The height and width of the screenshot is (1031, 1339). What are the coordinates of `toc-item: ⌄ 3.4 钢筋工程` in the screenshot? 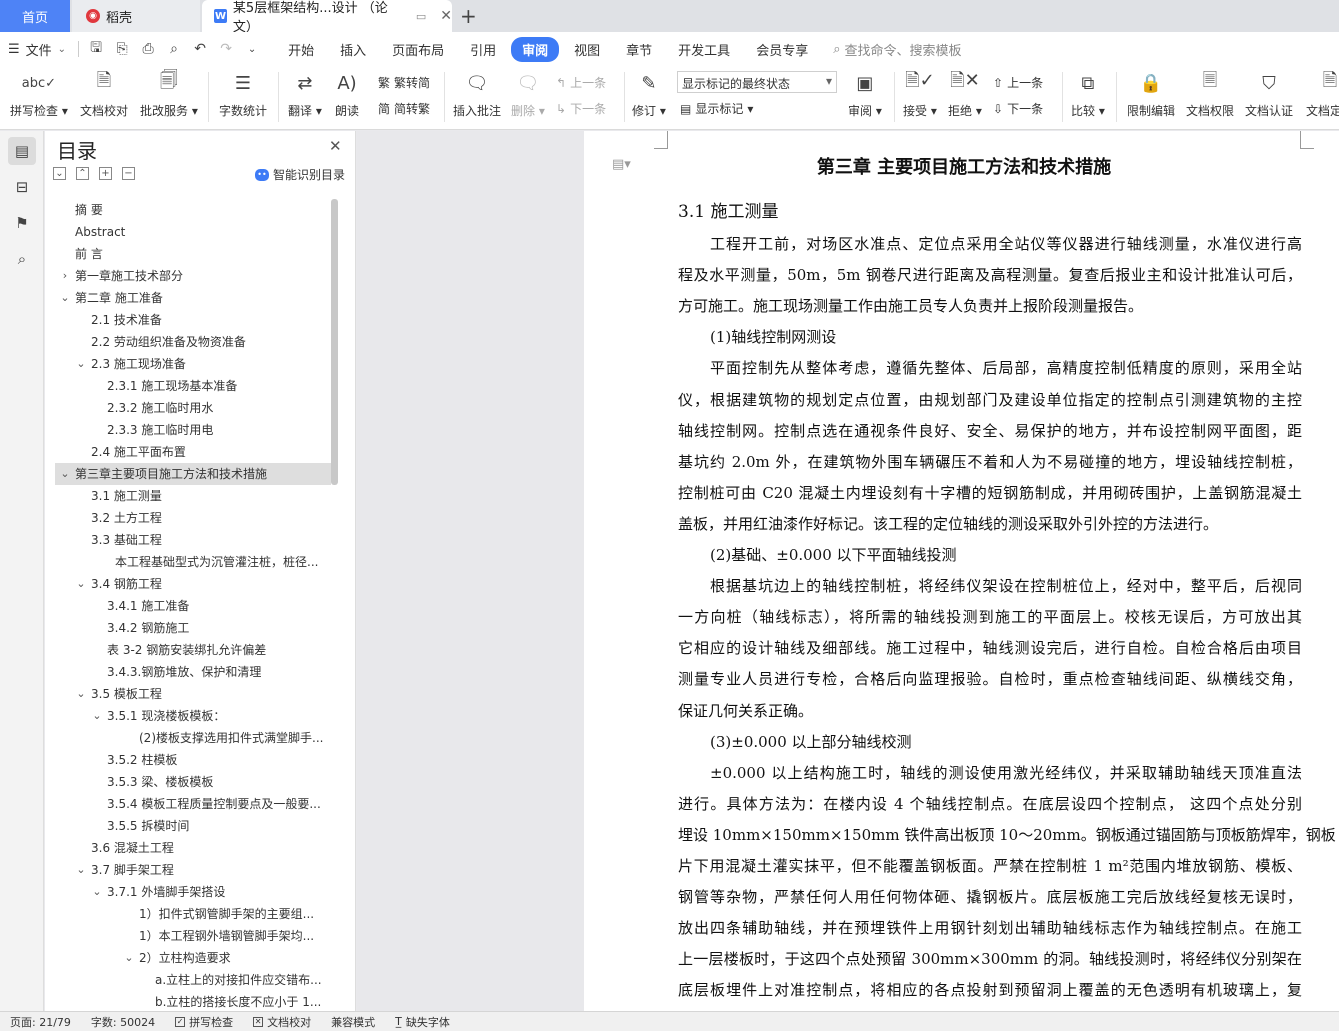 It's located at (193, 584).